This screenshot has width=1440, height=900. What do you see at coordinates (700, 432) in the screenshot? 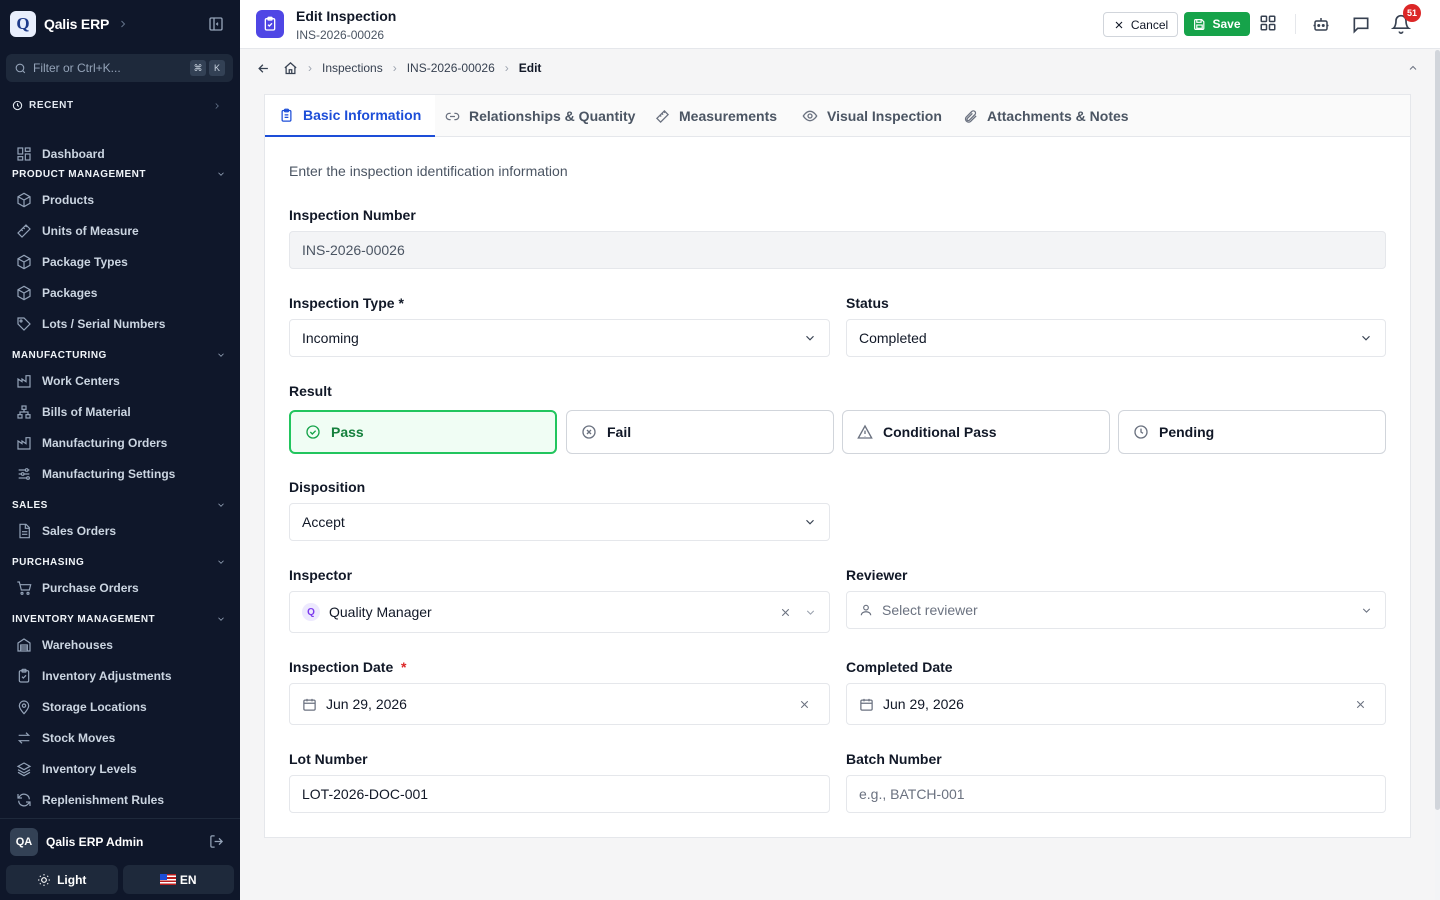
I see `result-option-fail: Fail` at bounding box center [700, 432].